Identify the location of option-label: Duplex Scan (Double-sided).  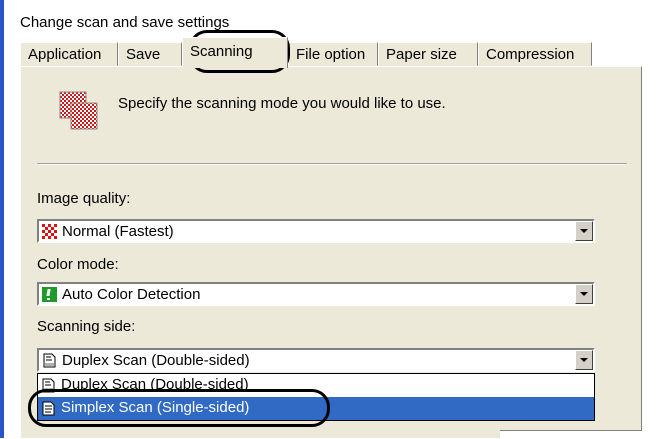
(155, 384).